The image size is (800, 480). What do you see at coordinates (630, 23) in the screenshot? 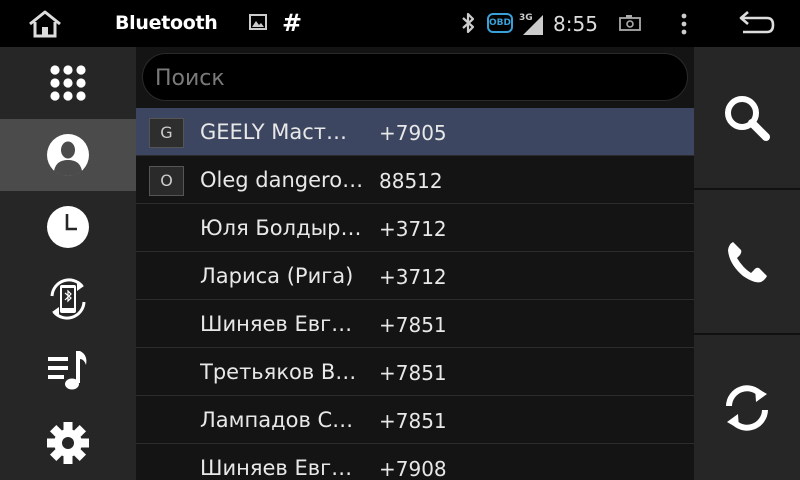
I see `camera-icon` at bounding box center [630, 23].